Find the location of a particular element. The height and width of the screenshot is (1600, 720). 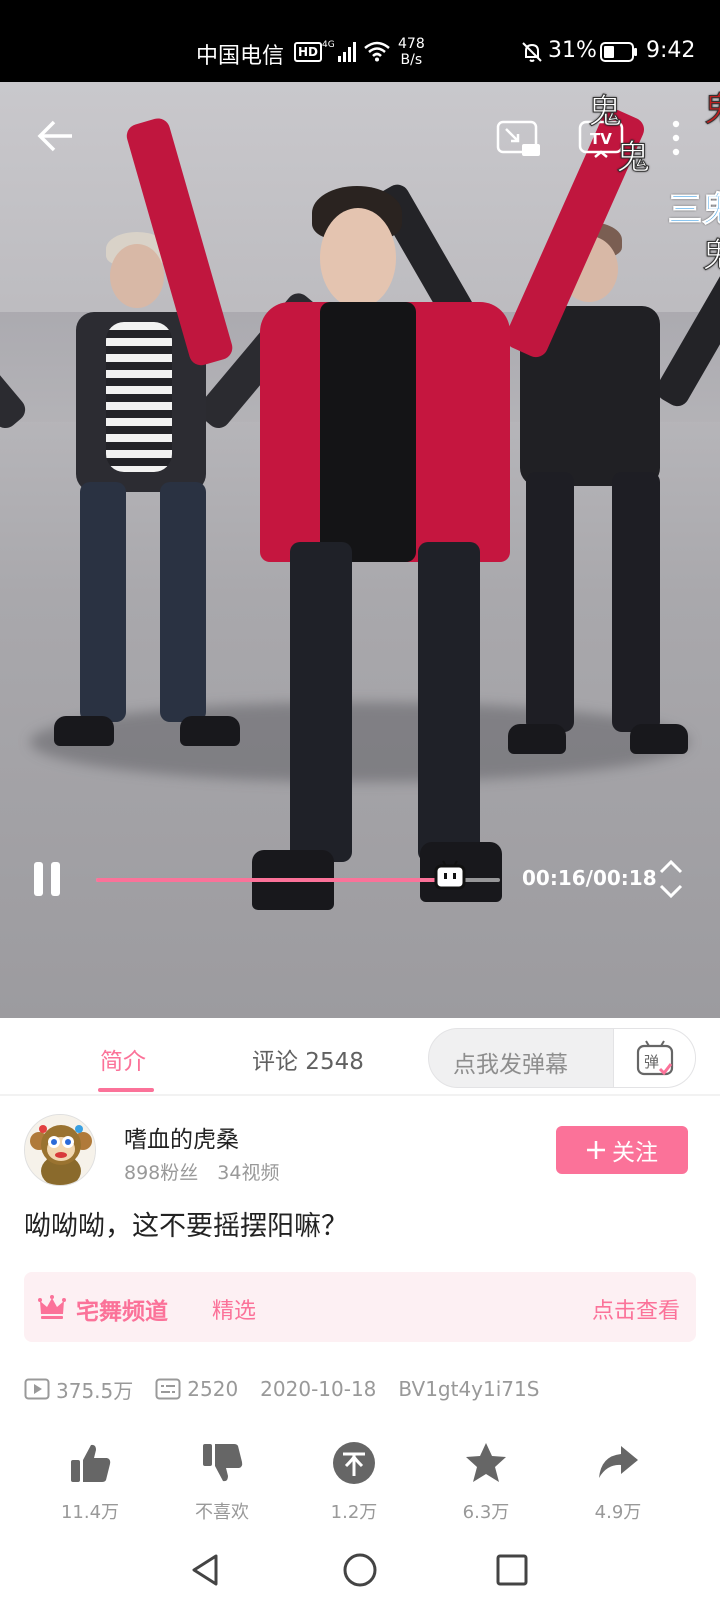

video-title: 呦呦呦，这不要摇摆阳嘛？ is located at coordinates (186, 1226).